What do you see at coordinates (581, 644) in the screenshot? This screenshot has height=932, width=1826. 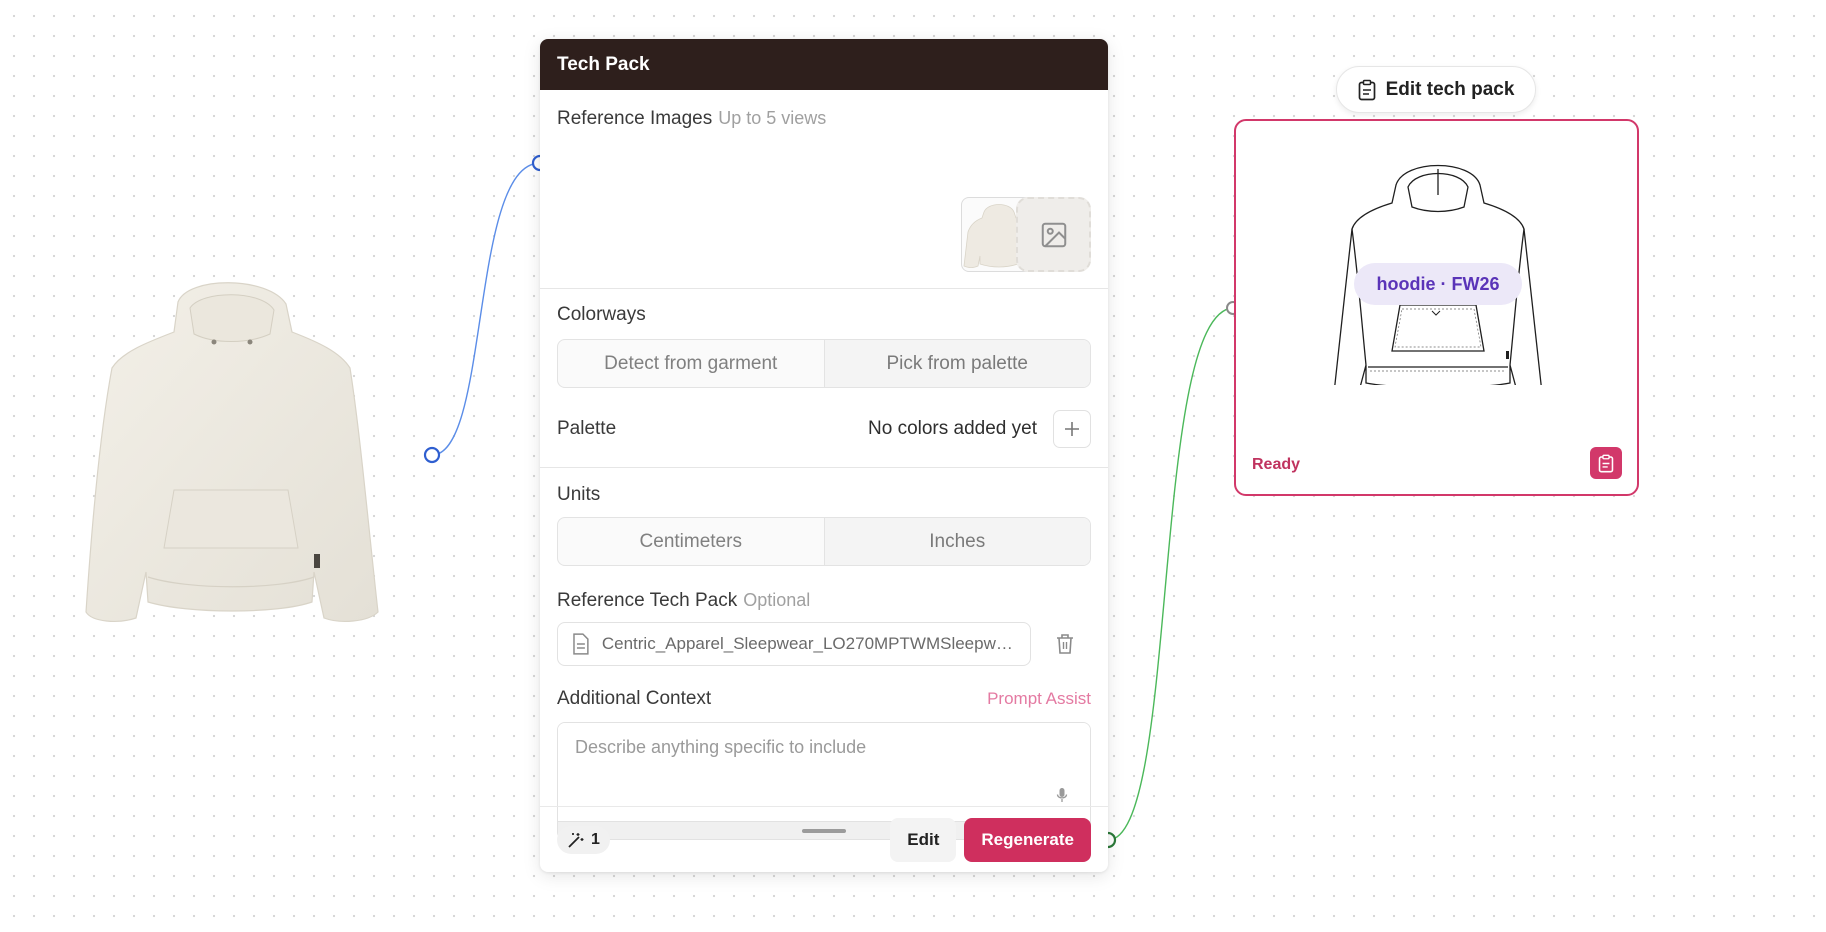 I see `document-icon` at bounding box center [581, 644].